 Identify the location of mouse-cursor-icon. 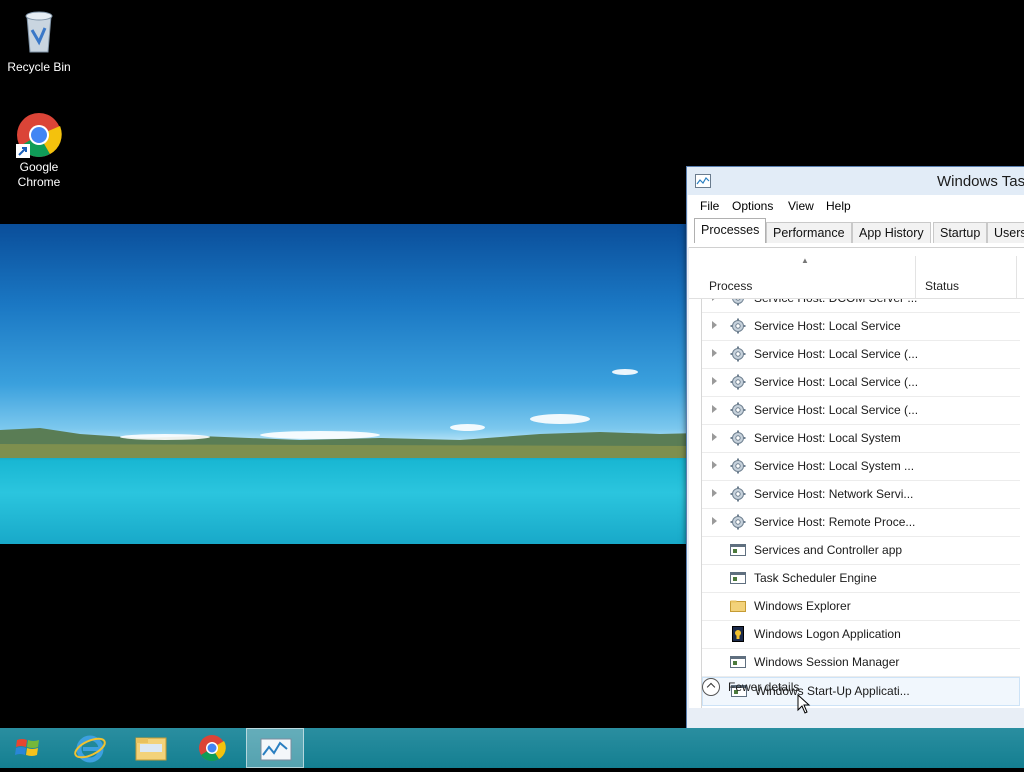
(804, 704).